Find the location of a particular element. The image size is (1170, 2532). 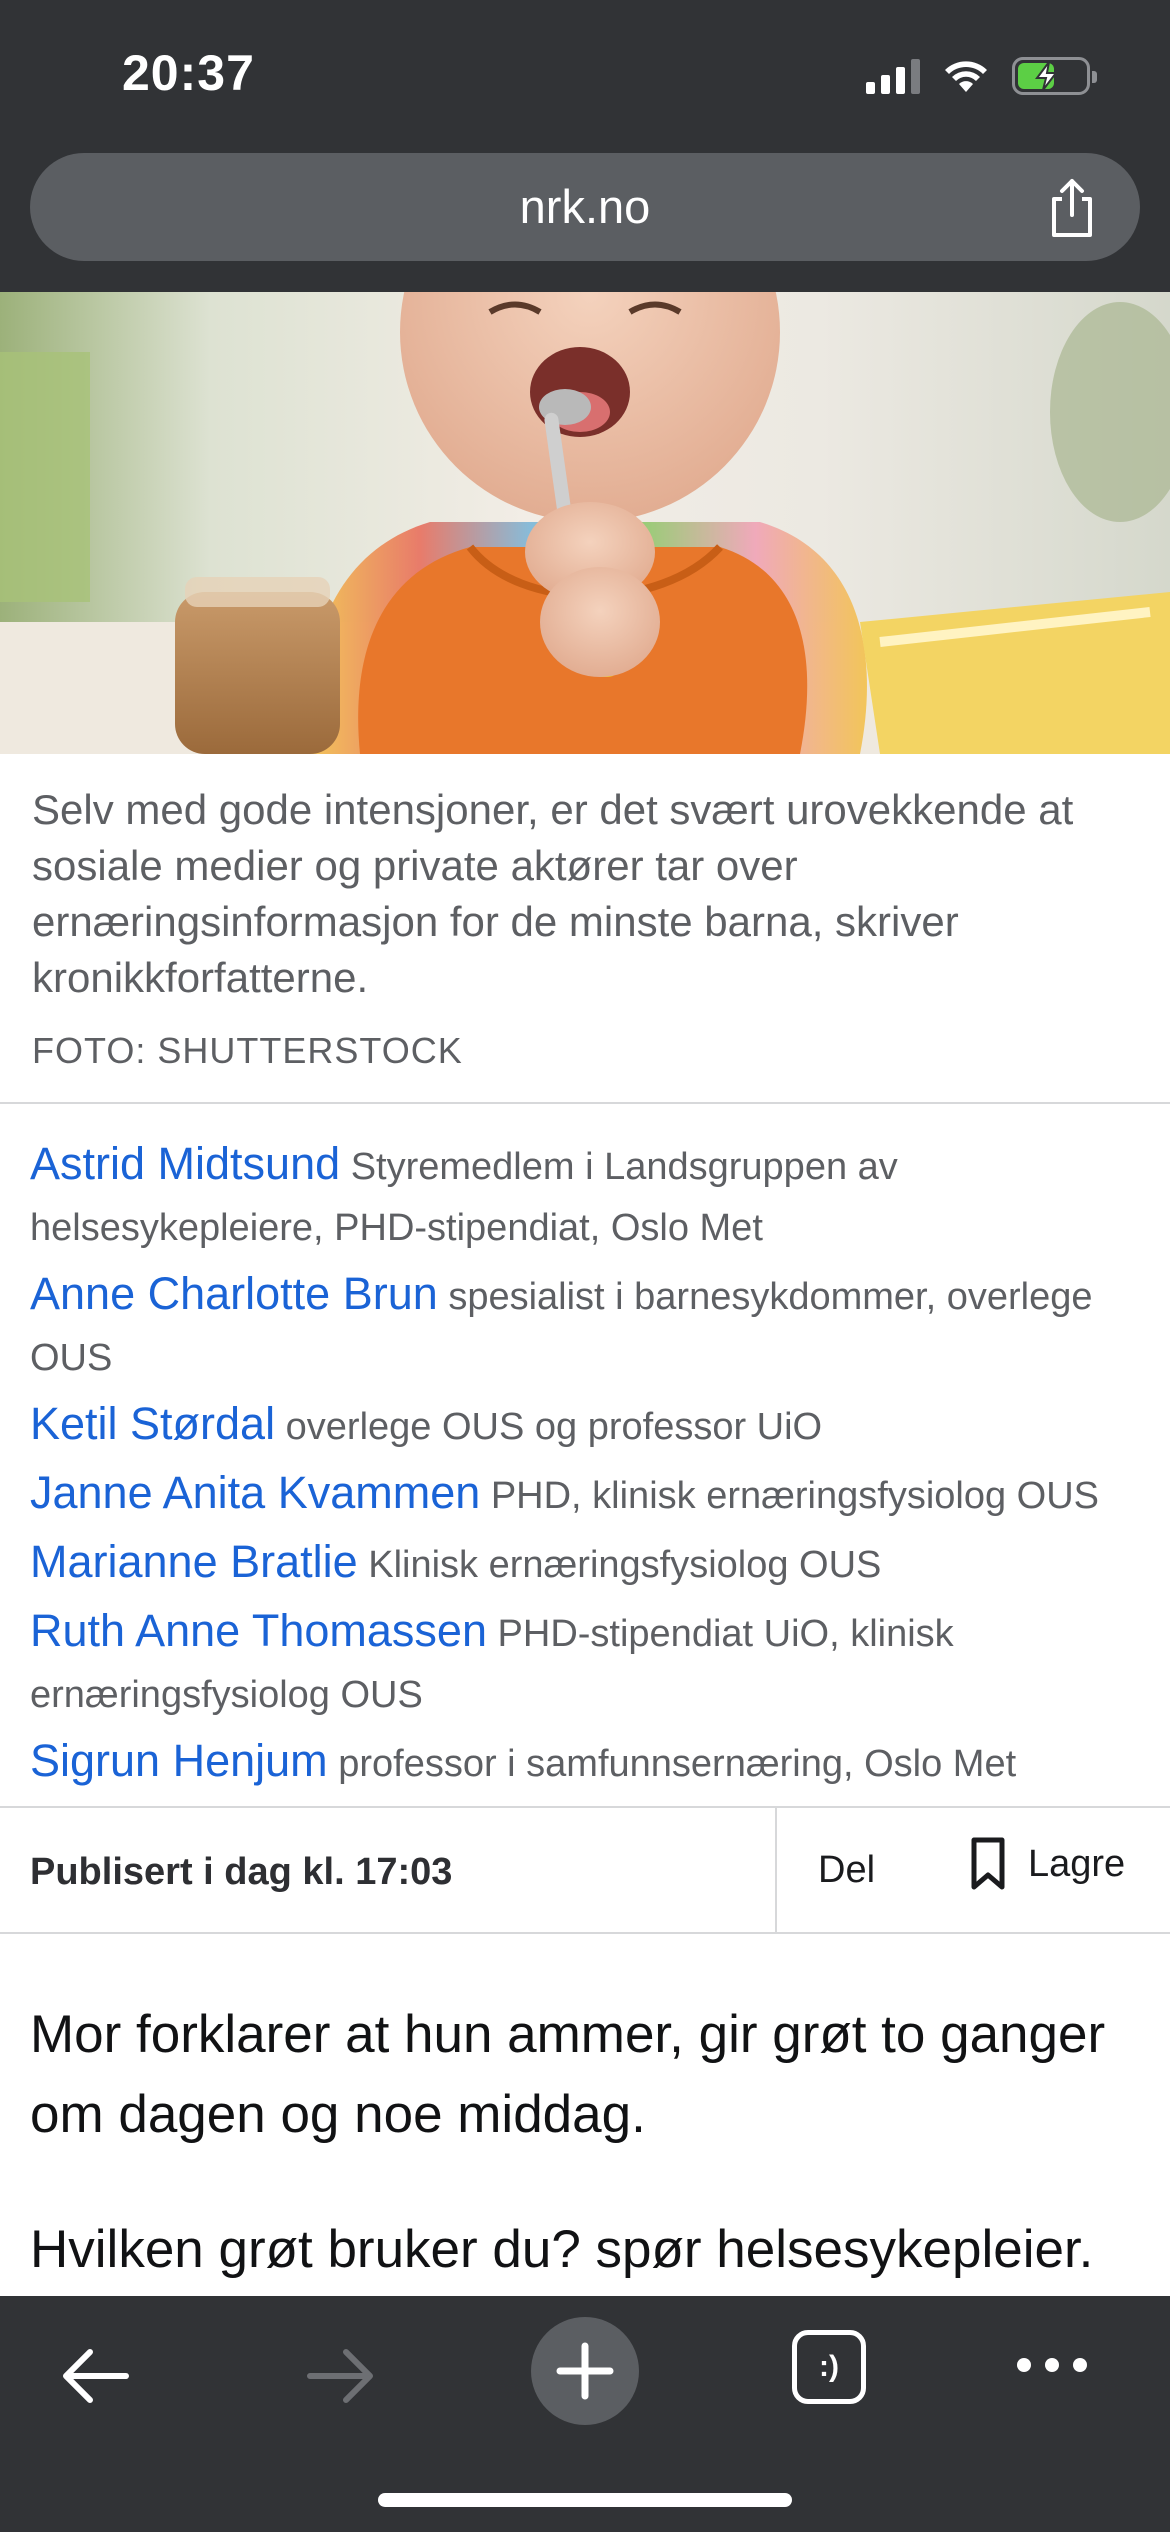

share-button: Del is located at coordinates (846, 1870).